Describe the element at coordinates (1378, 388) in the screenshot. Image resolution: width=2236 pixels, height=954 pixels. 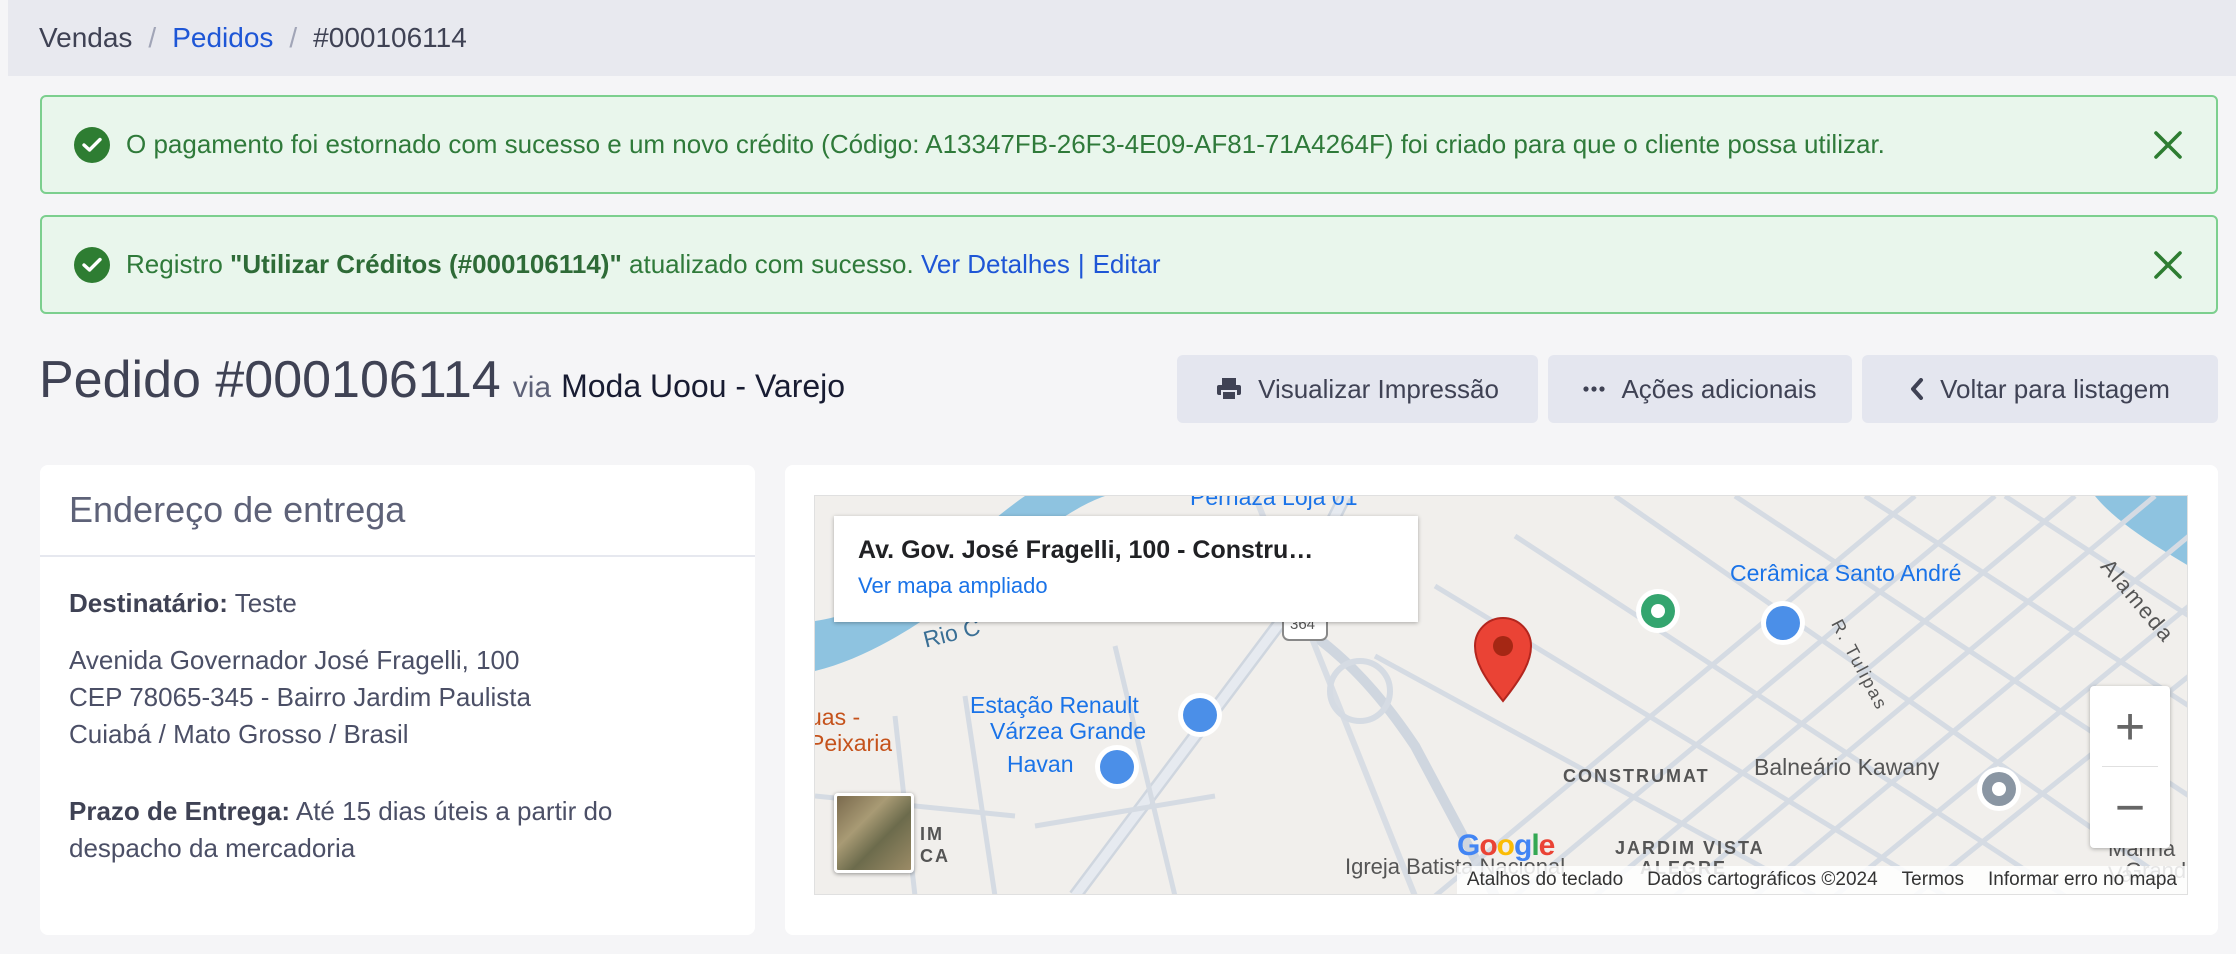
I see `print-preview-label: Visualizar Impressão` at that location.